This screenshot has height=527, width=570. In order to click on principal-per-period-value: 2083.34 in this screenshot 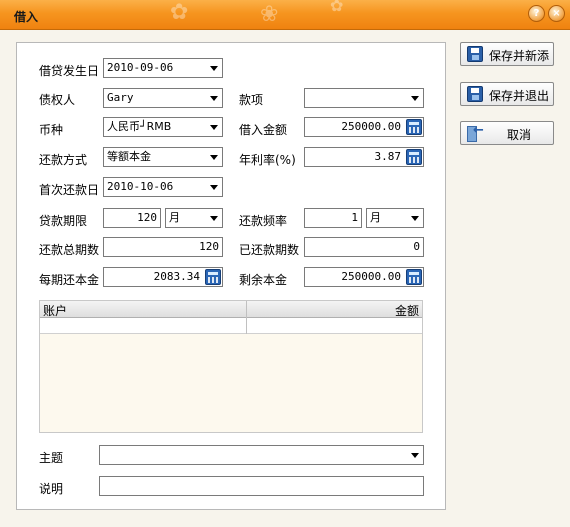, I will do `click(176, 276)`.